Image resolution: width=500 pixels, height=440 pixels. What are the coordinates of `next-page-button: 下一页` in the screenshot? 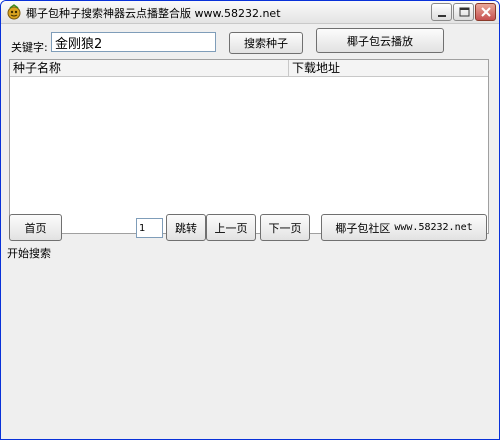 It's located at (285, 227).